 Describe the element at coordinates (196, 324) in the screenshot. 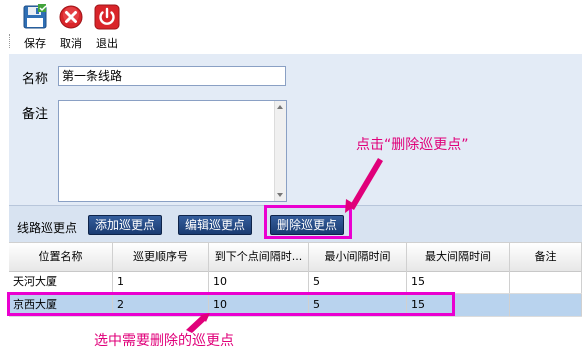

I see `arrow-to-selected-row` at that location.